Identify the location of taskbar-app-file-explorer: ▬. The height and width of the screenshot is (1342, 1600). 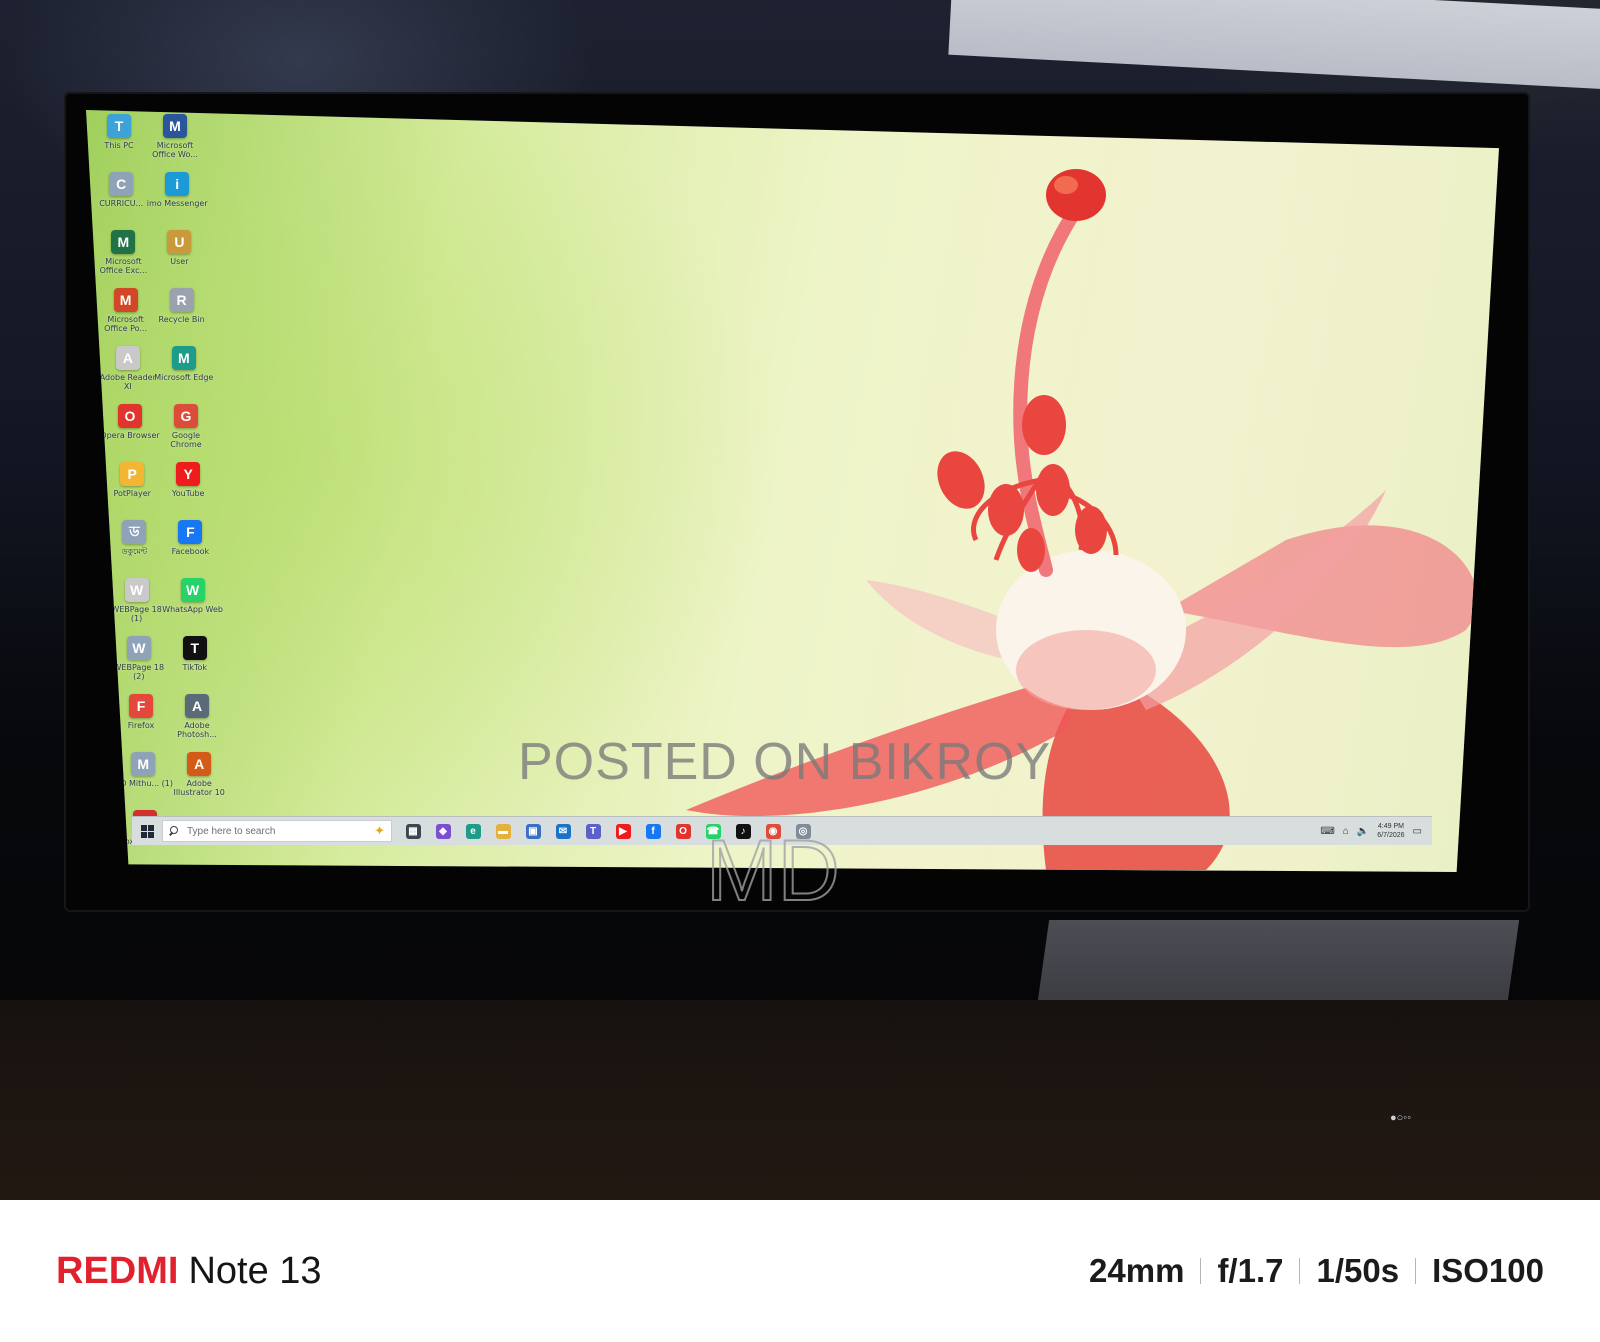
(503, 831).